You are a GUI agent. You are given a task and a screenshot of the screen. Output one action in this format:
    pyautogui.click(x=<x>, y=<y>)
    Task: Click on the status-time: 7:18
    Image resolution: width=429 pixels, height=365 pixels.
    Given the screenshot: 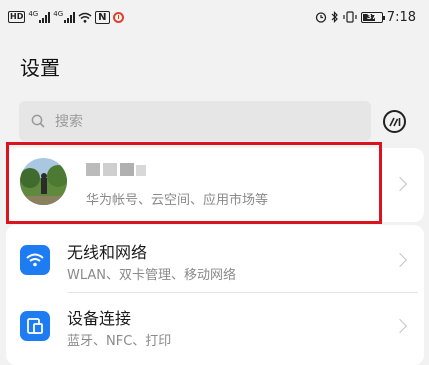 What is the action you would take?
    pyautogui.click(x=401, y=17)
    